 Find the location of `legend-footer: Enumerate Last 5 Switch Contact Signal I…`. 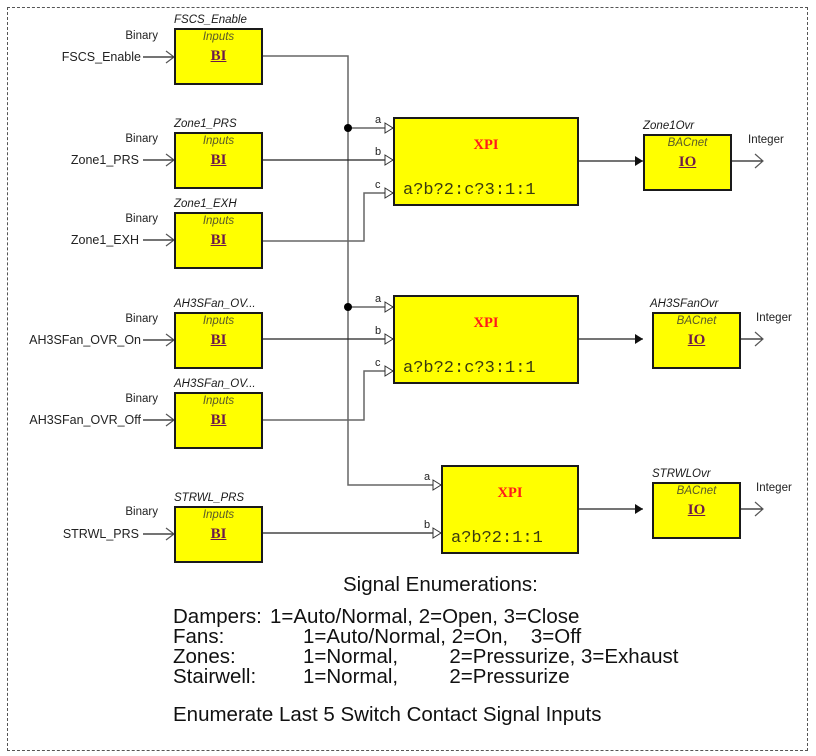

legend-footer: Enumerate Last 5 Switch Contact Signal I… is located at coordinates (387, 714).